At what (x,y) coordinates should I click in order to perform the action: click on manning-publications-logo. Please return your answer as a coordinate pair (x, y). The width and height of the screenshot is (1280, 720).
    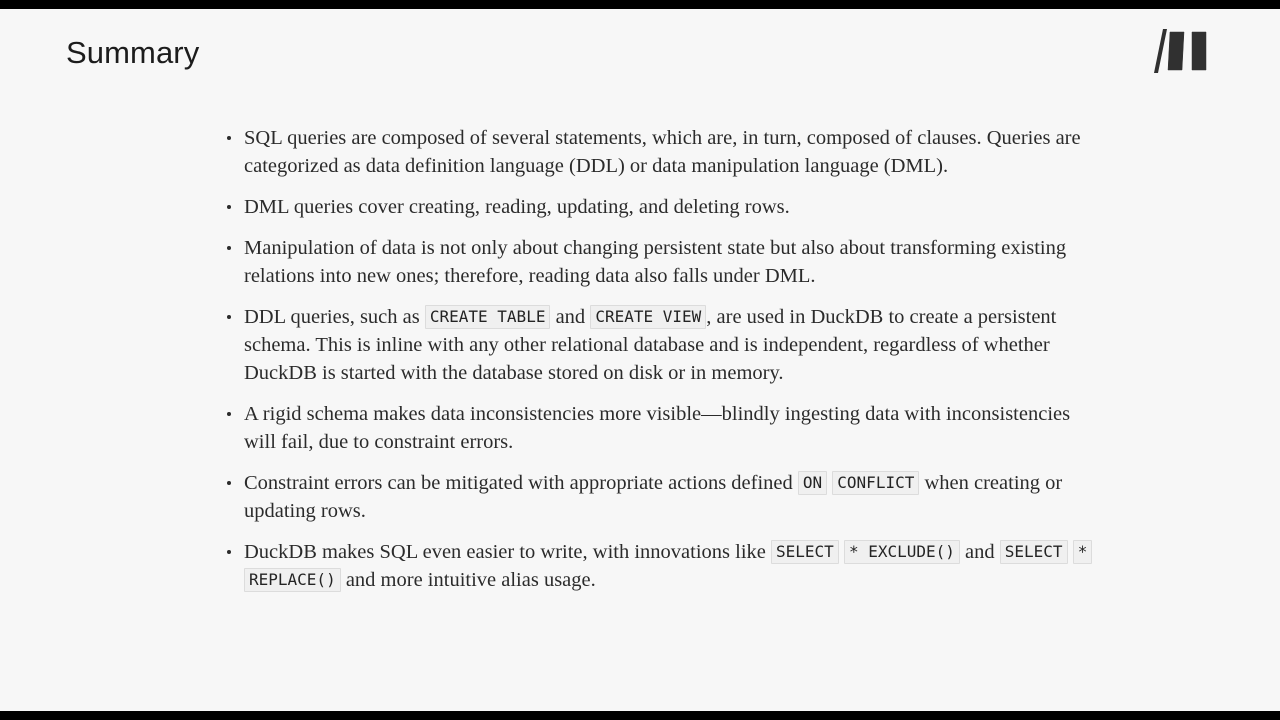
    Looking at the image, I should click on (1185, 51).